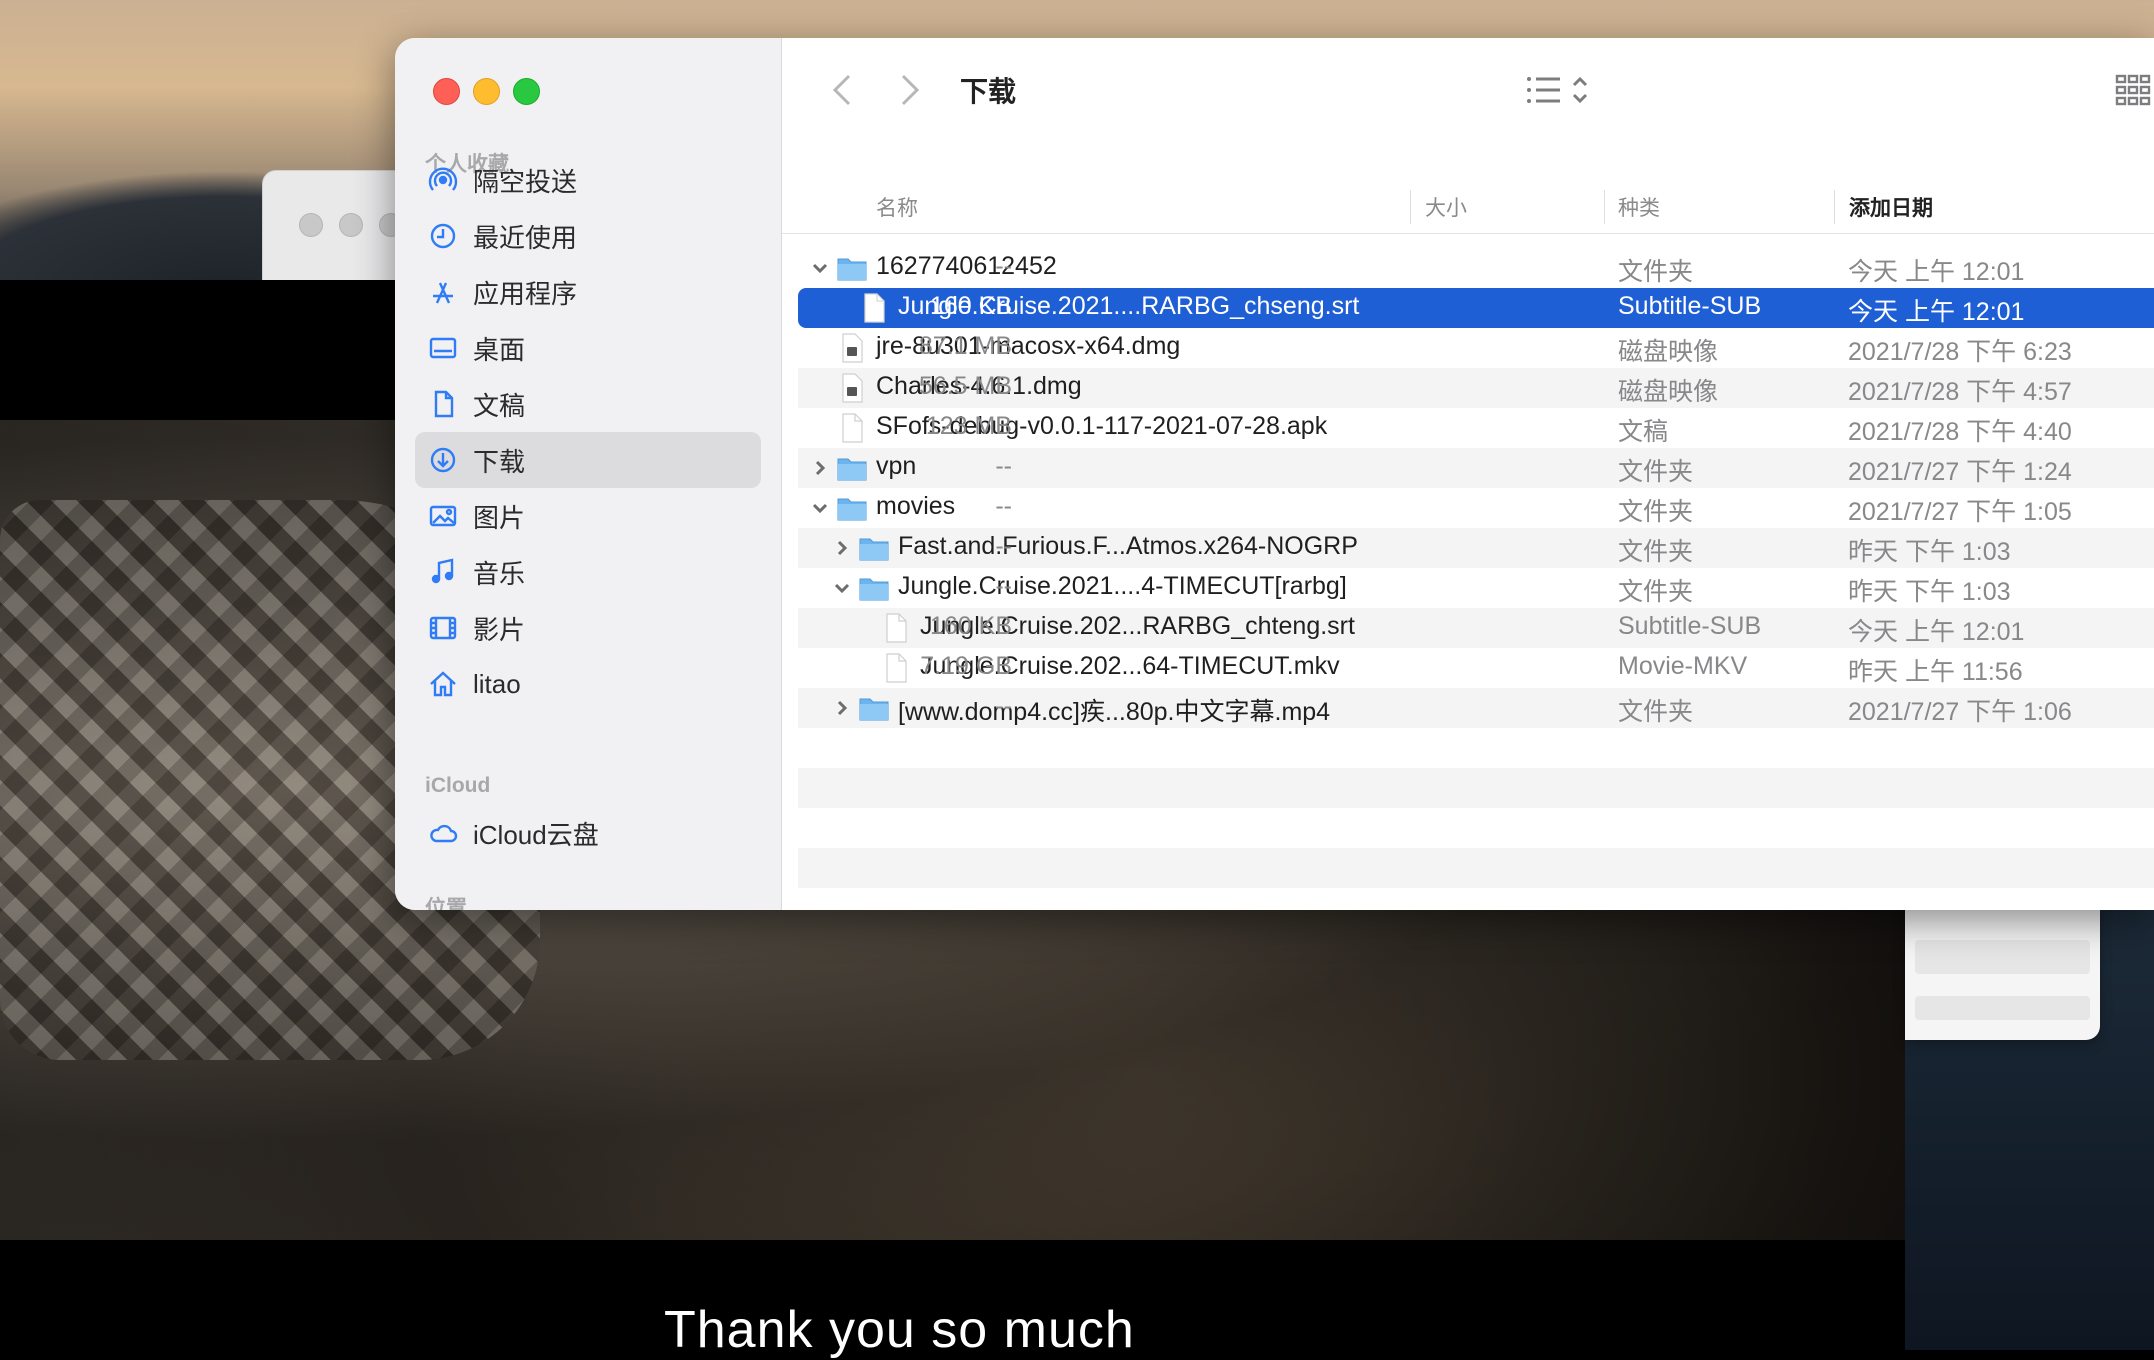 Image resolution: width=2154 pixels, height=1360 pixels. What do you see at coordinates (852, 348) in the screenshot?
I see `disk-image-icon` at bounding box center [852, 348].